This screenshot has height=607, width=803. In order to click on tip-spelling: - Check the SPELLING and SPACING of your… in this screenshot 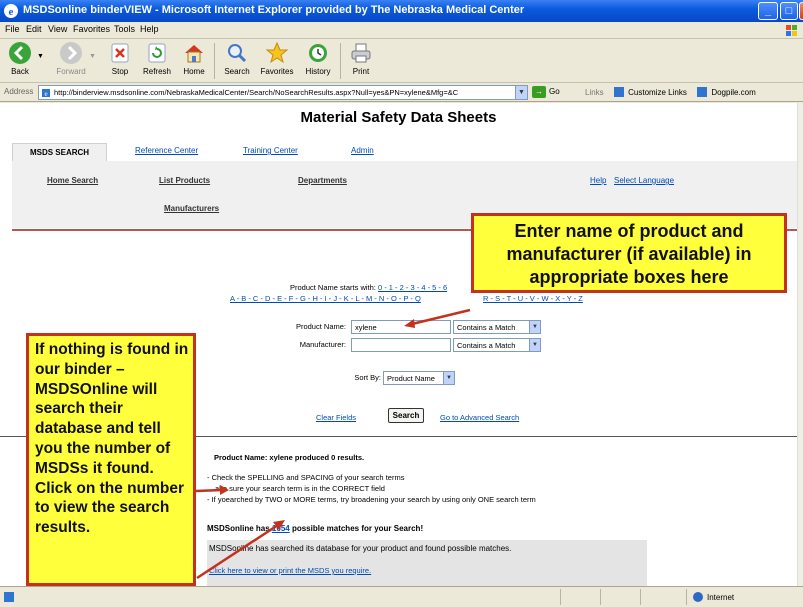, I will do `click(306, 477)`.